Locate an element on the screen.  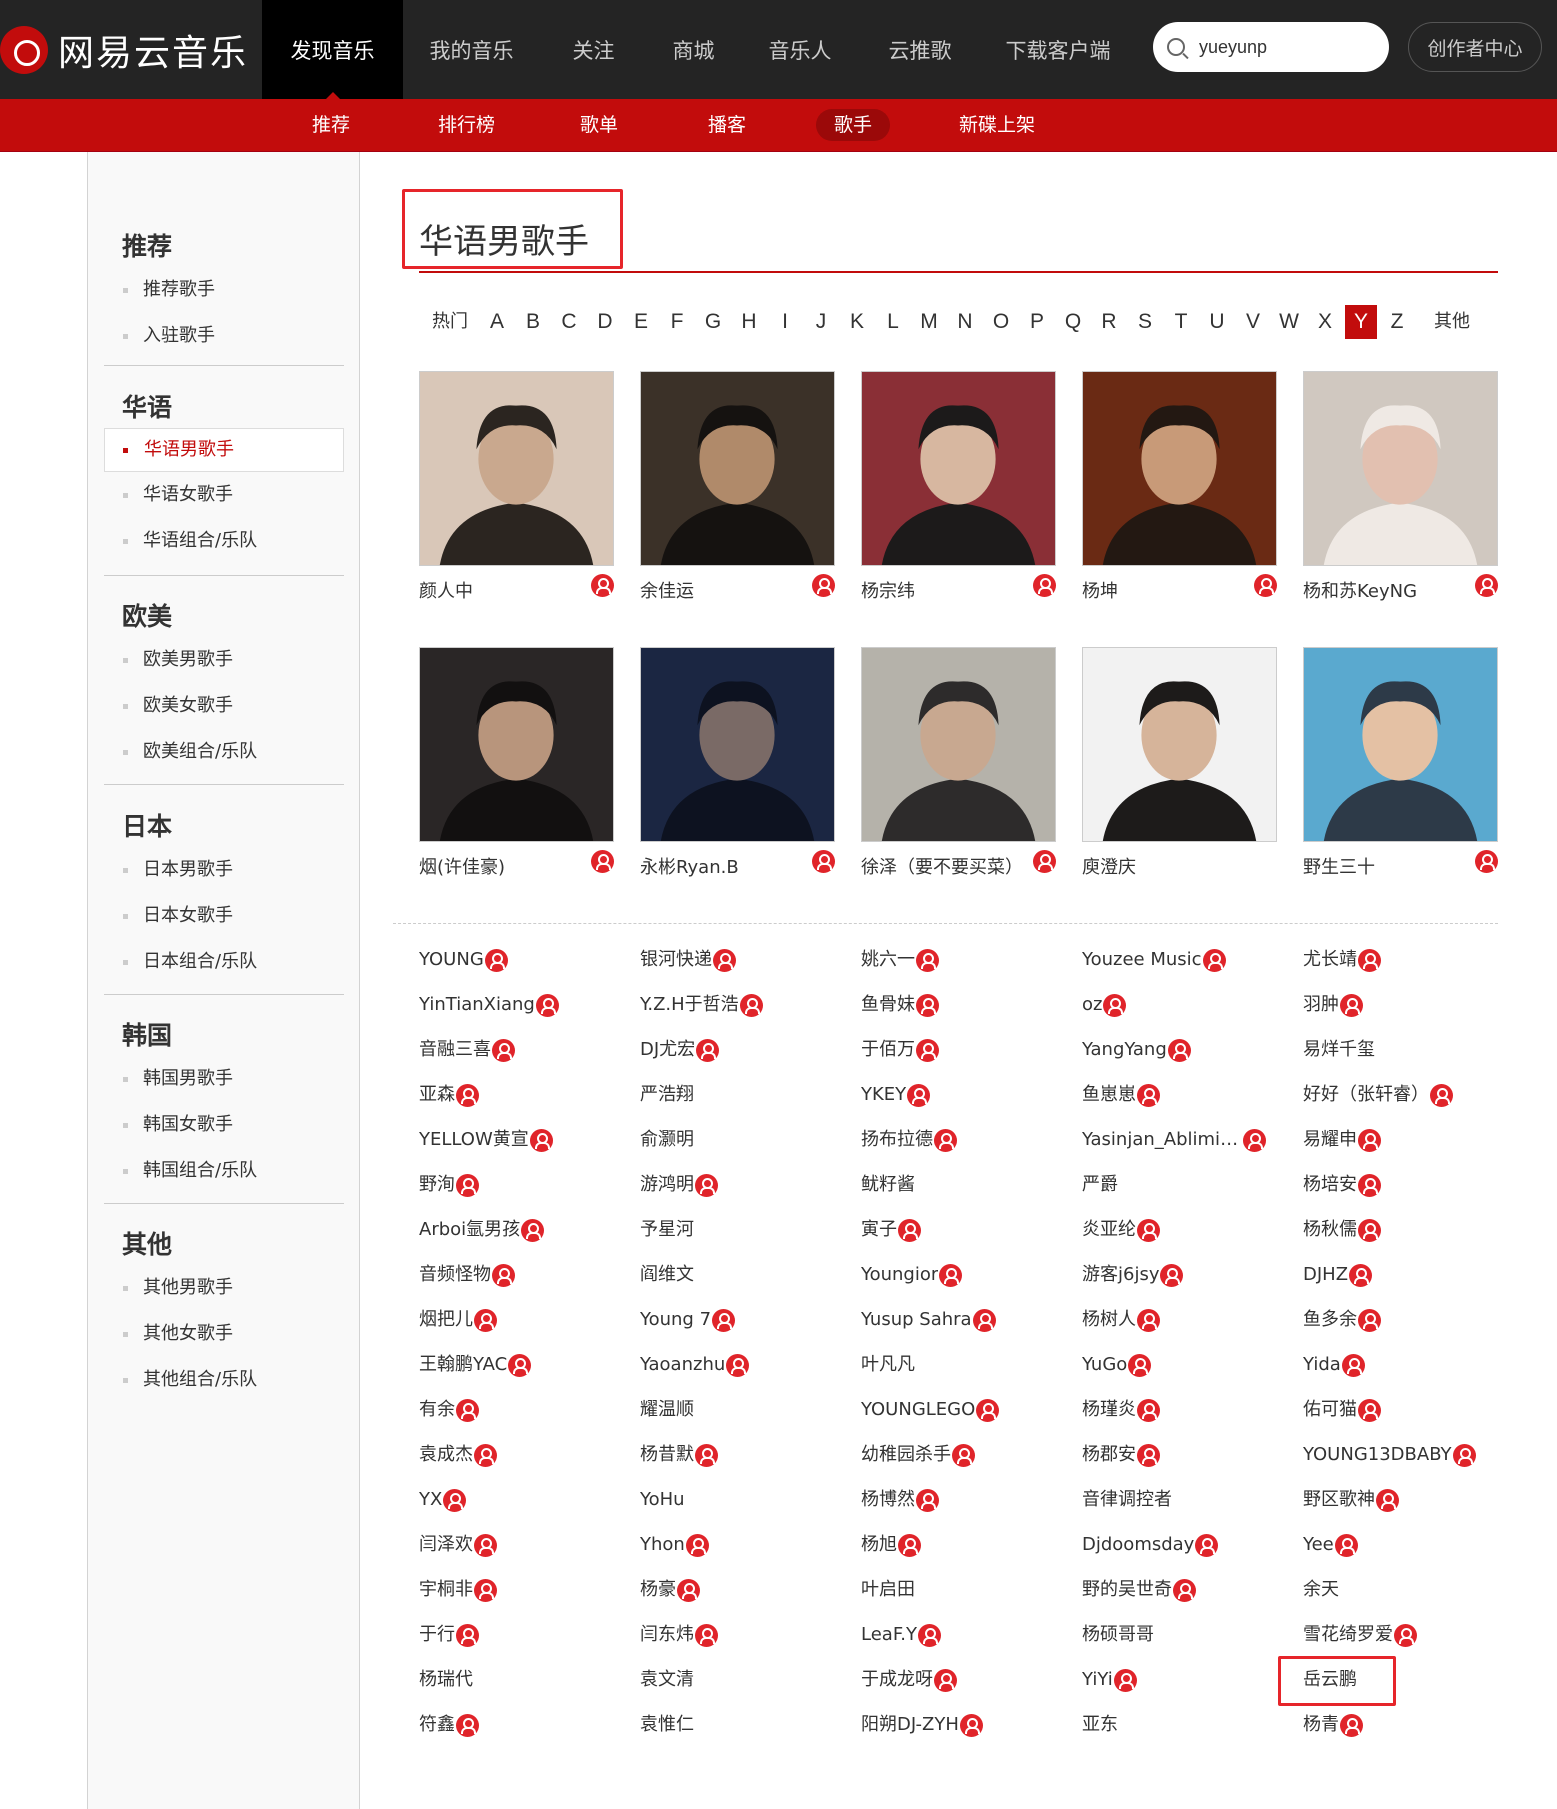
artist-list-item: 予星河 is located at coordinates (667, 1230).